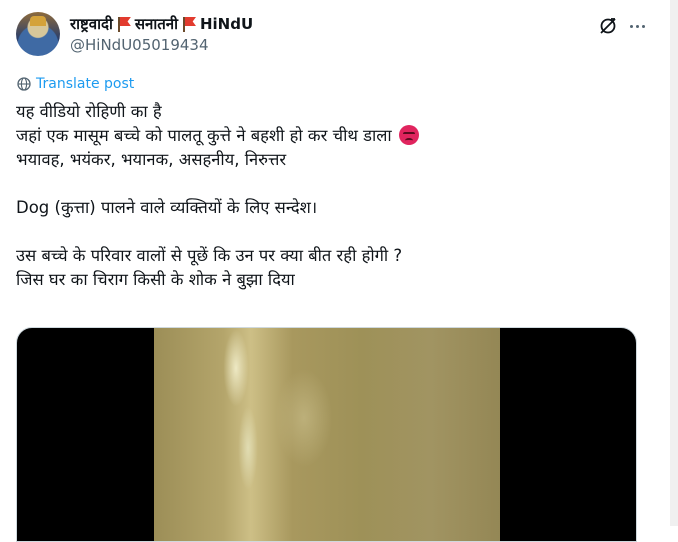 Image resolution: width=678 pixels, height=542 pixels. What do you see at coordinates (332, 36) in the screenshot?
I see `post-header: राष्ट्रवादी सनातनी HiNdU @HiNdU05019434` at bounding box center [332, 36].